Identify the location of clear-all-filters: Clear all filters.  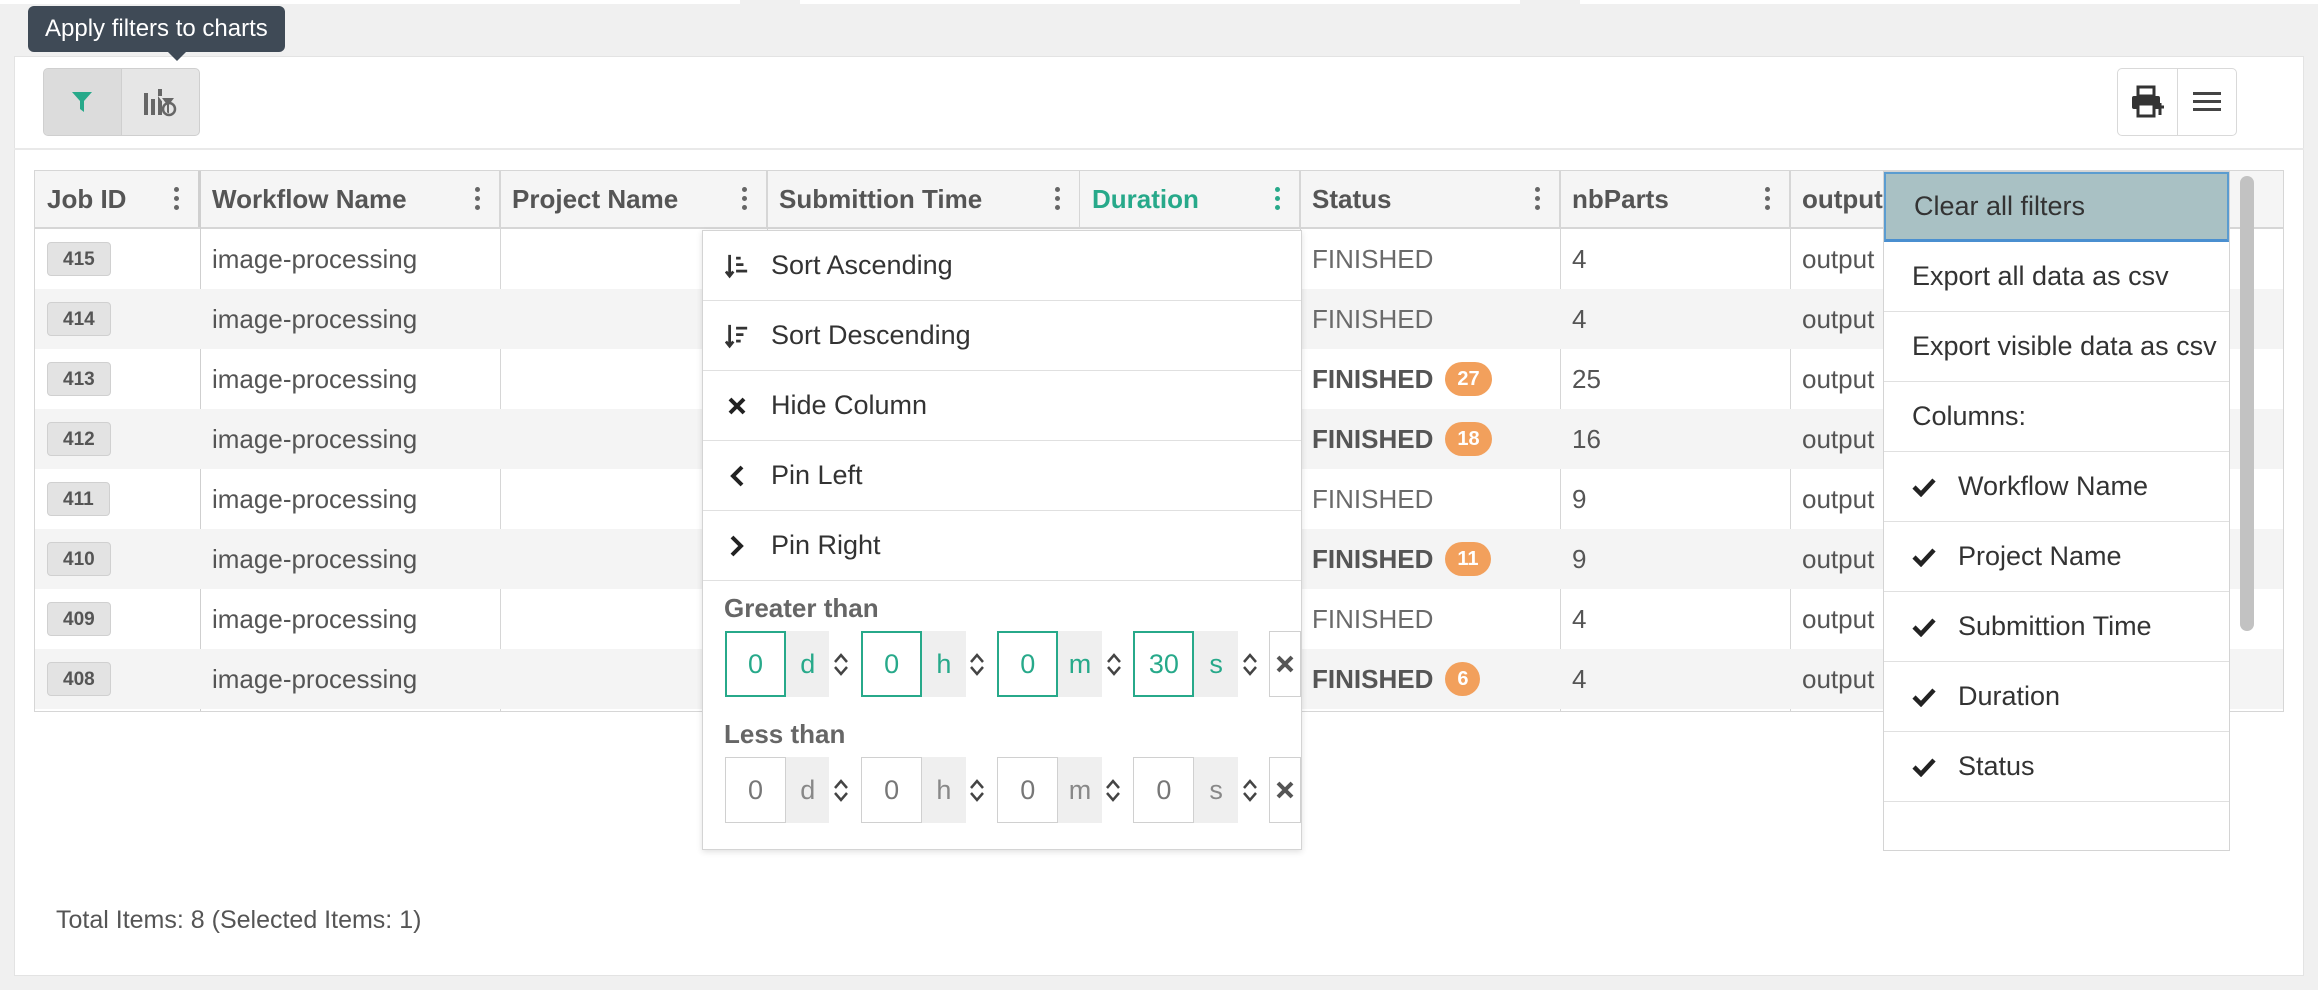
(2056, 207).